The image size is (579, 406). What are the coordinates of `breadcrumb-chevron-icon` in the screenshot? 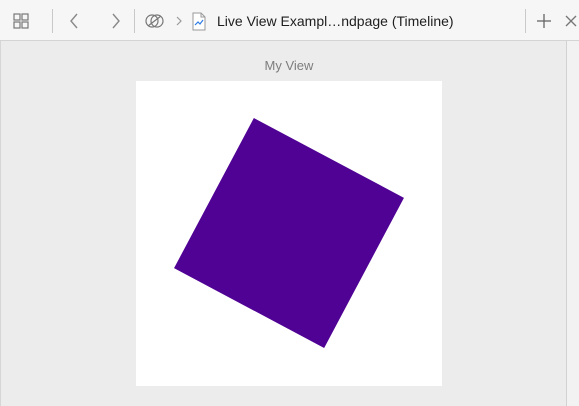 It's located at (179, 21).